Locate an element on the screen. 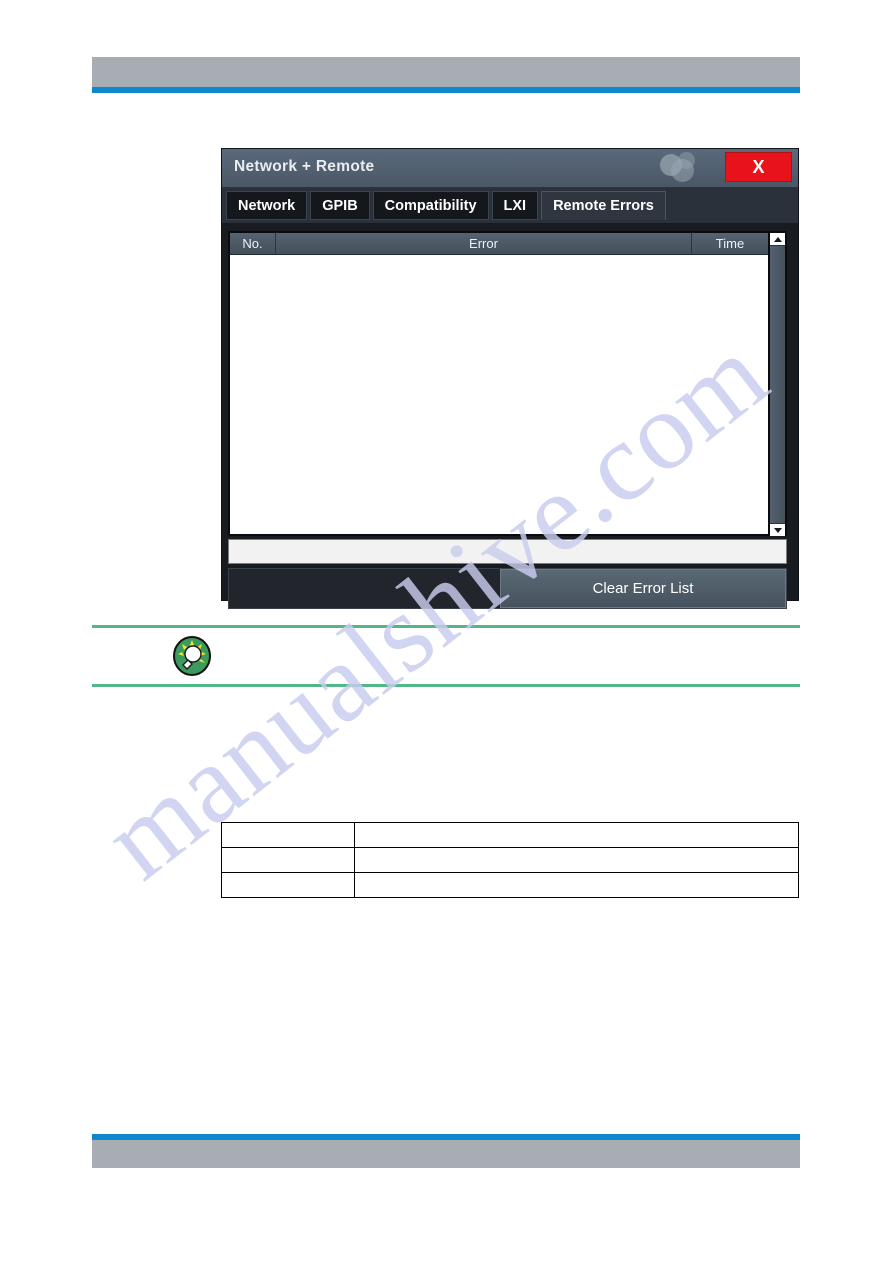 The image size is (893, 1263). scroll-up-arrow-icon is located at coordinates (777, 239).